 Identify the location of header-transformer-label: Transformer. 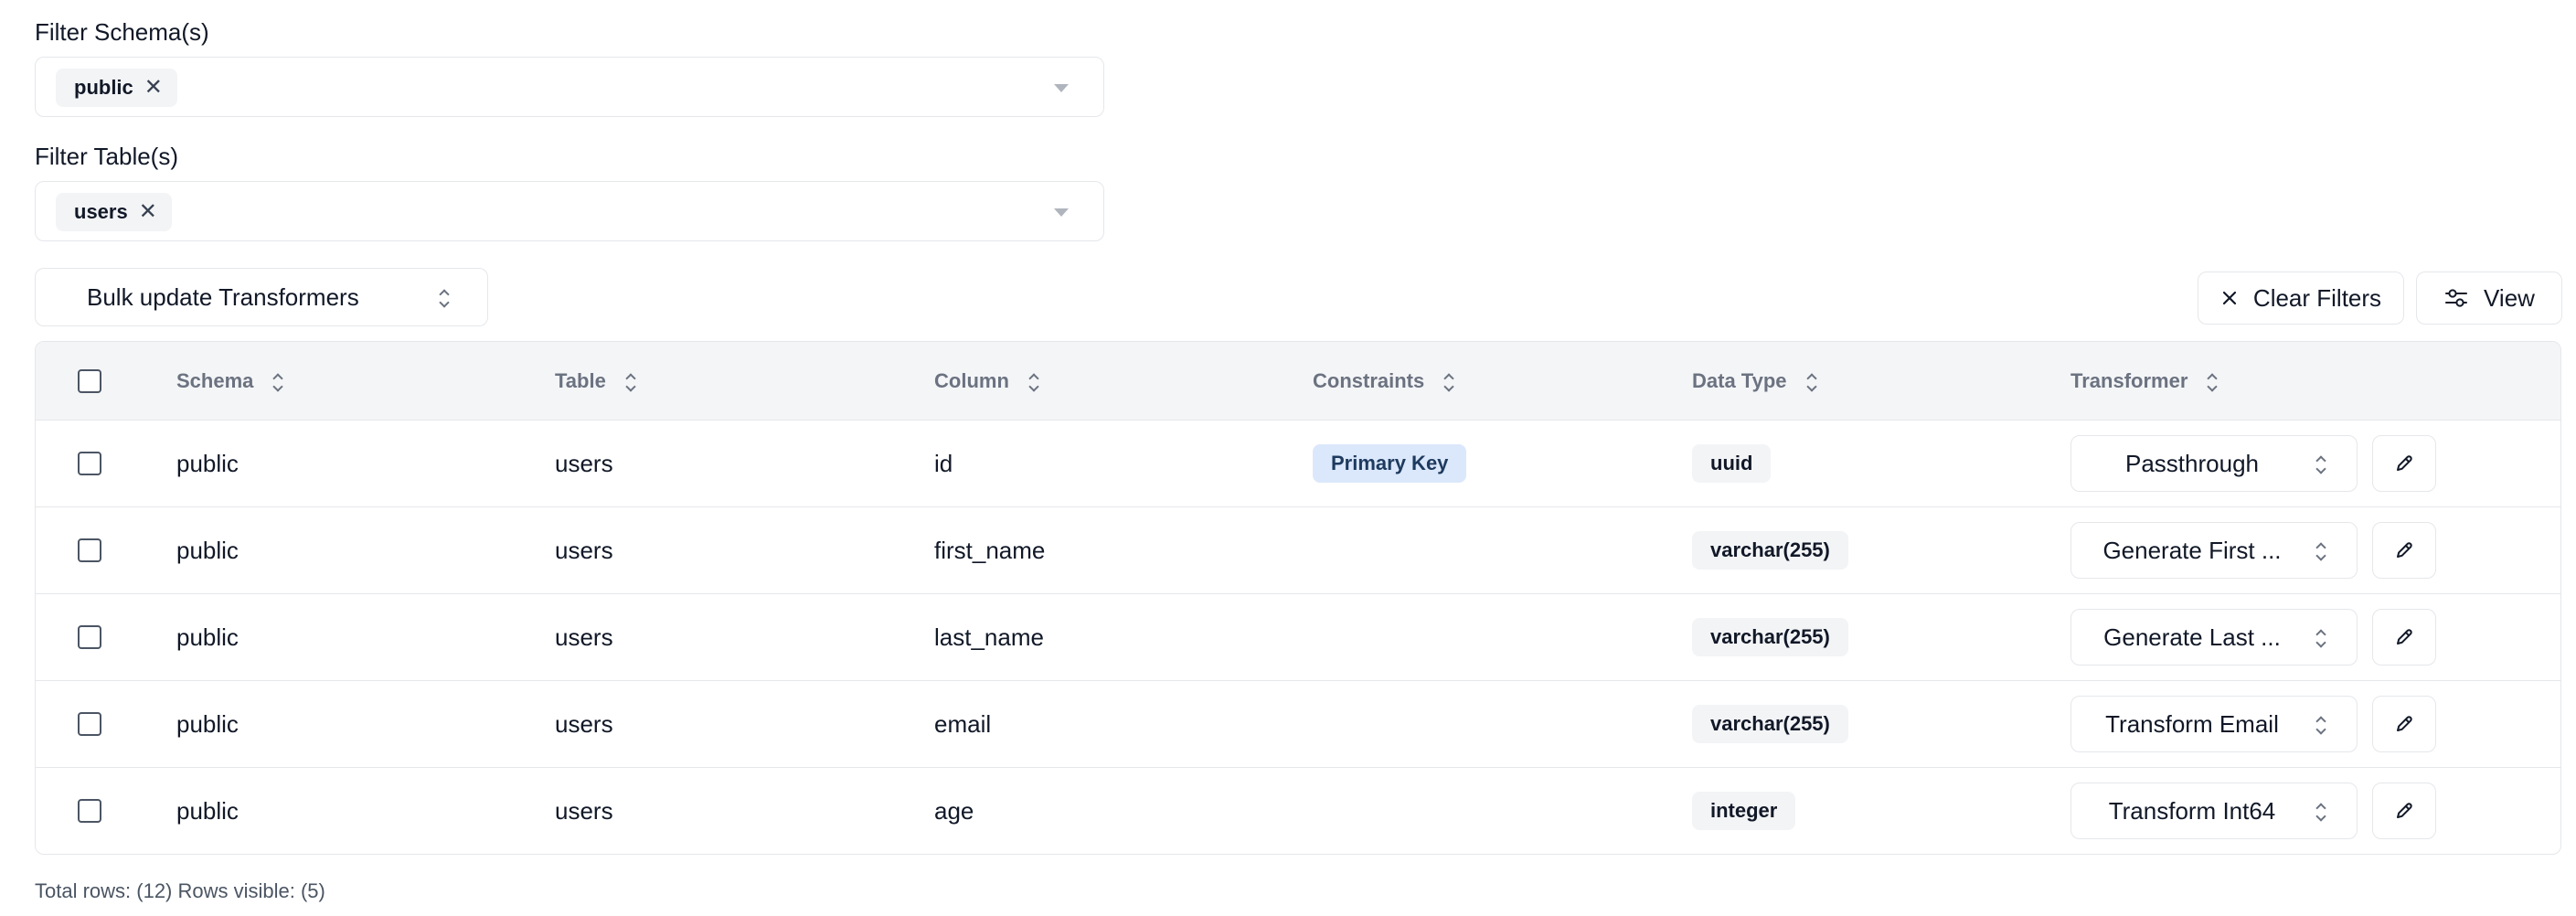
(2129, 380).